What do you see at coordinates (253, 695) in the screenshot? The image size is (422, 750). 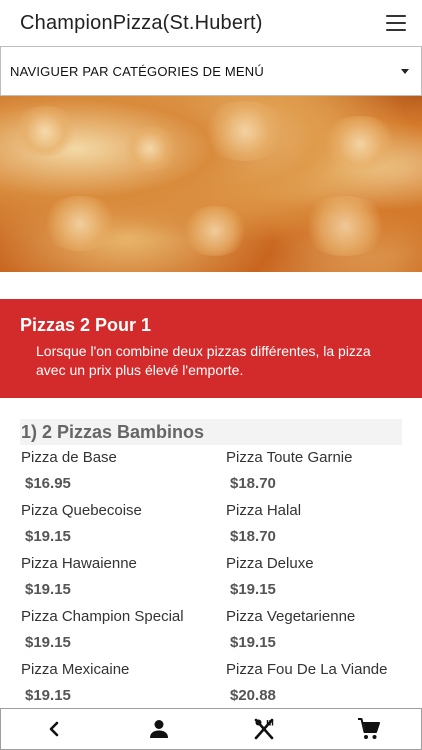 I see `menu-item-price: $20.88` at bounding box center [253, 695].